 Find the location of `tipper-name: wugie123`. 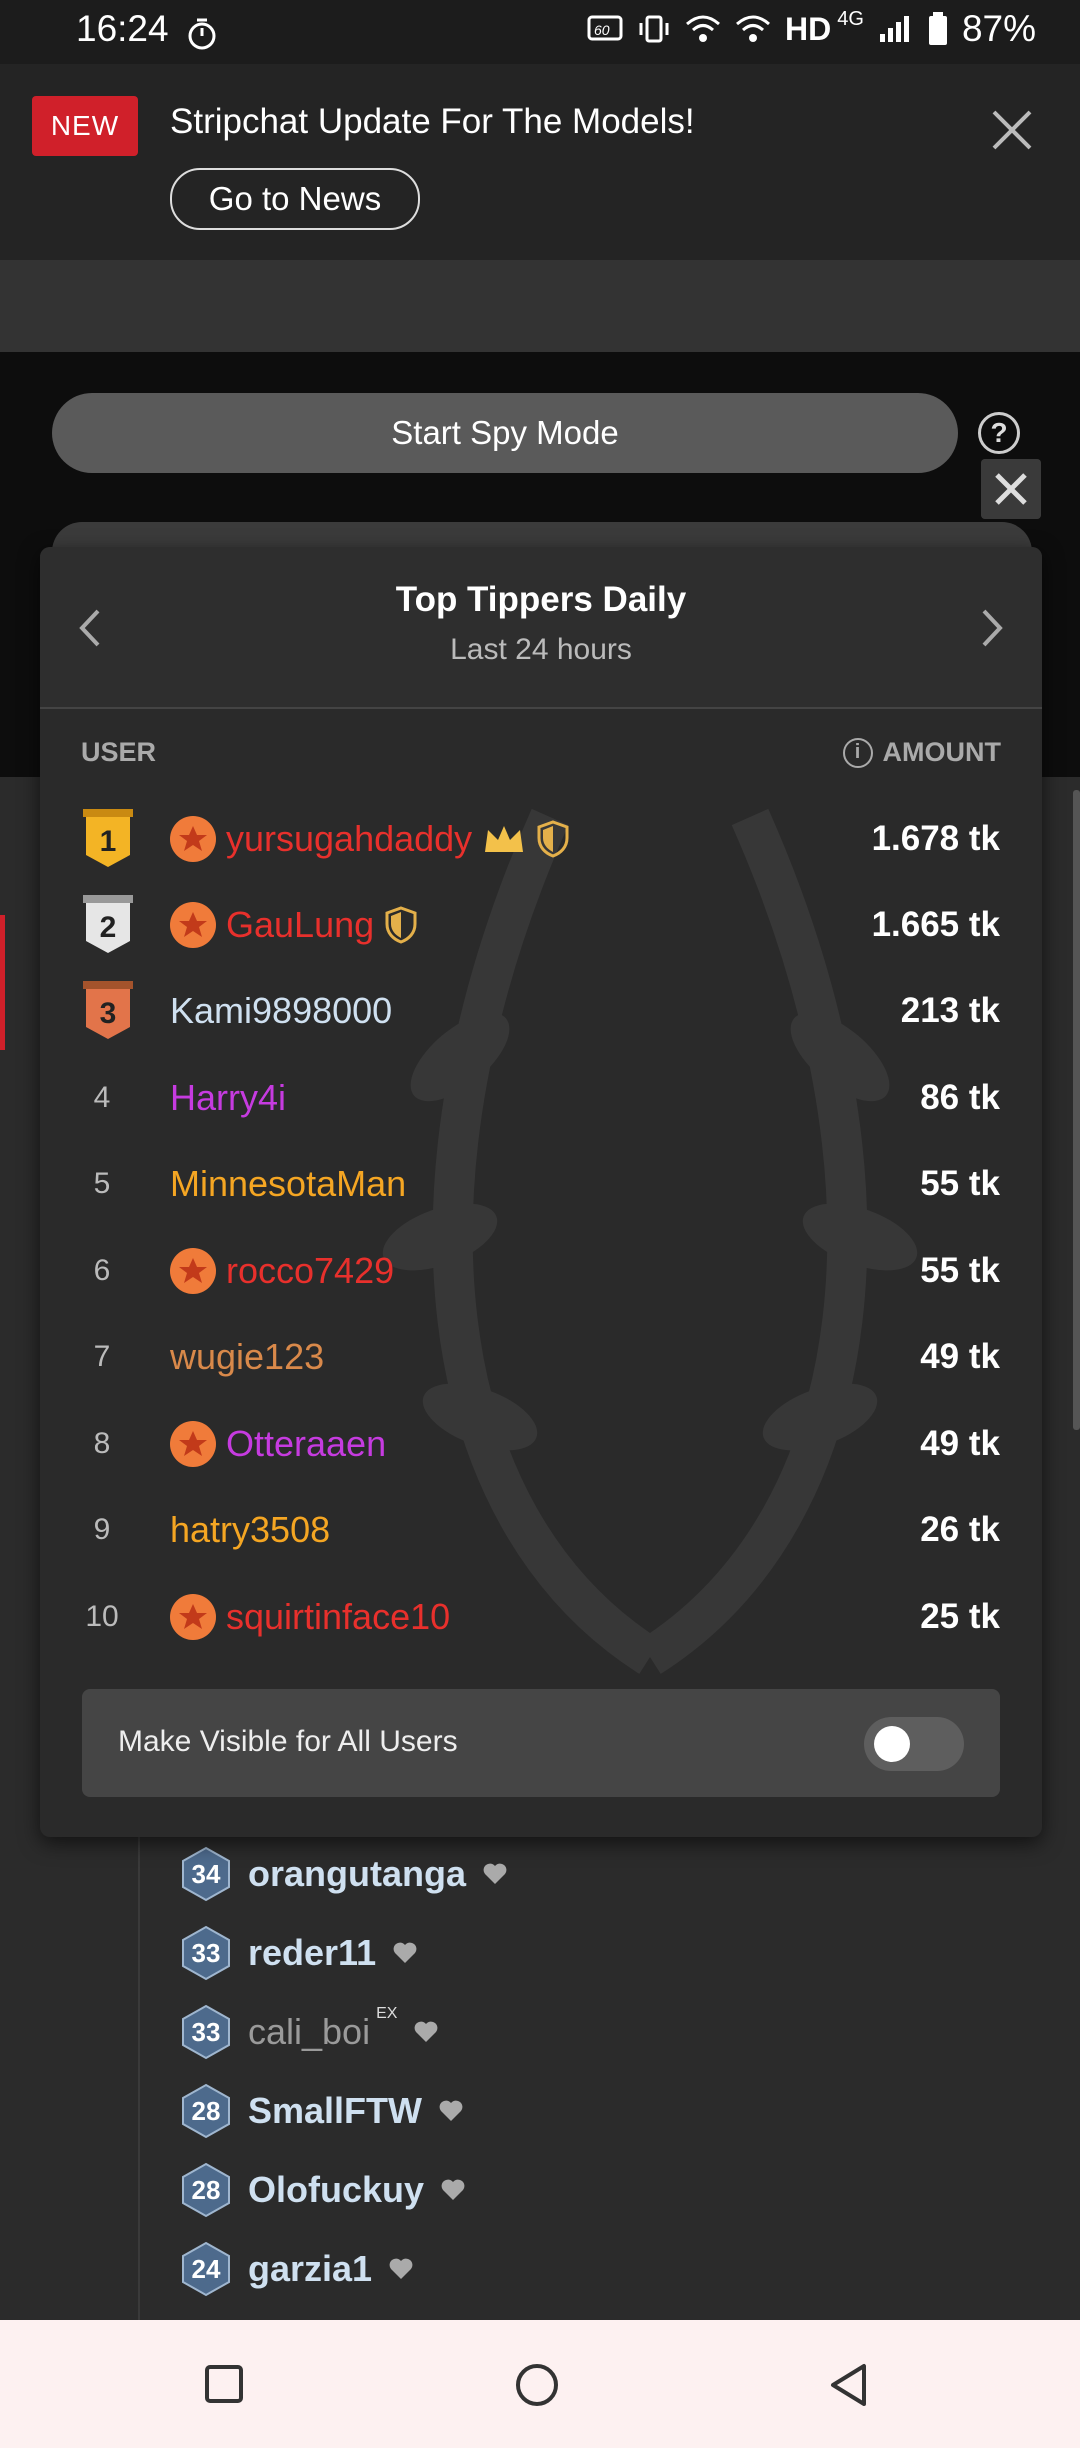

tipper-name: wugie123 is located at coordinates (247, 1356).